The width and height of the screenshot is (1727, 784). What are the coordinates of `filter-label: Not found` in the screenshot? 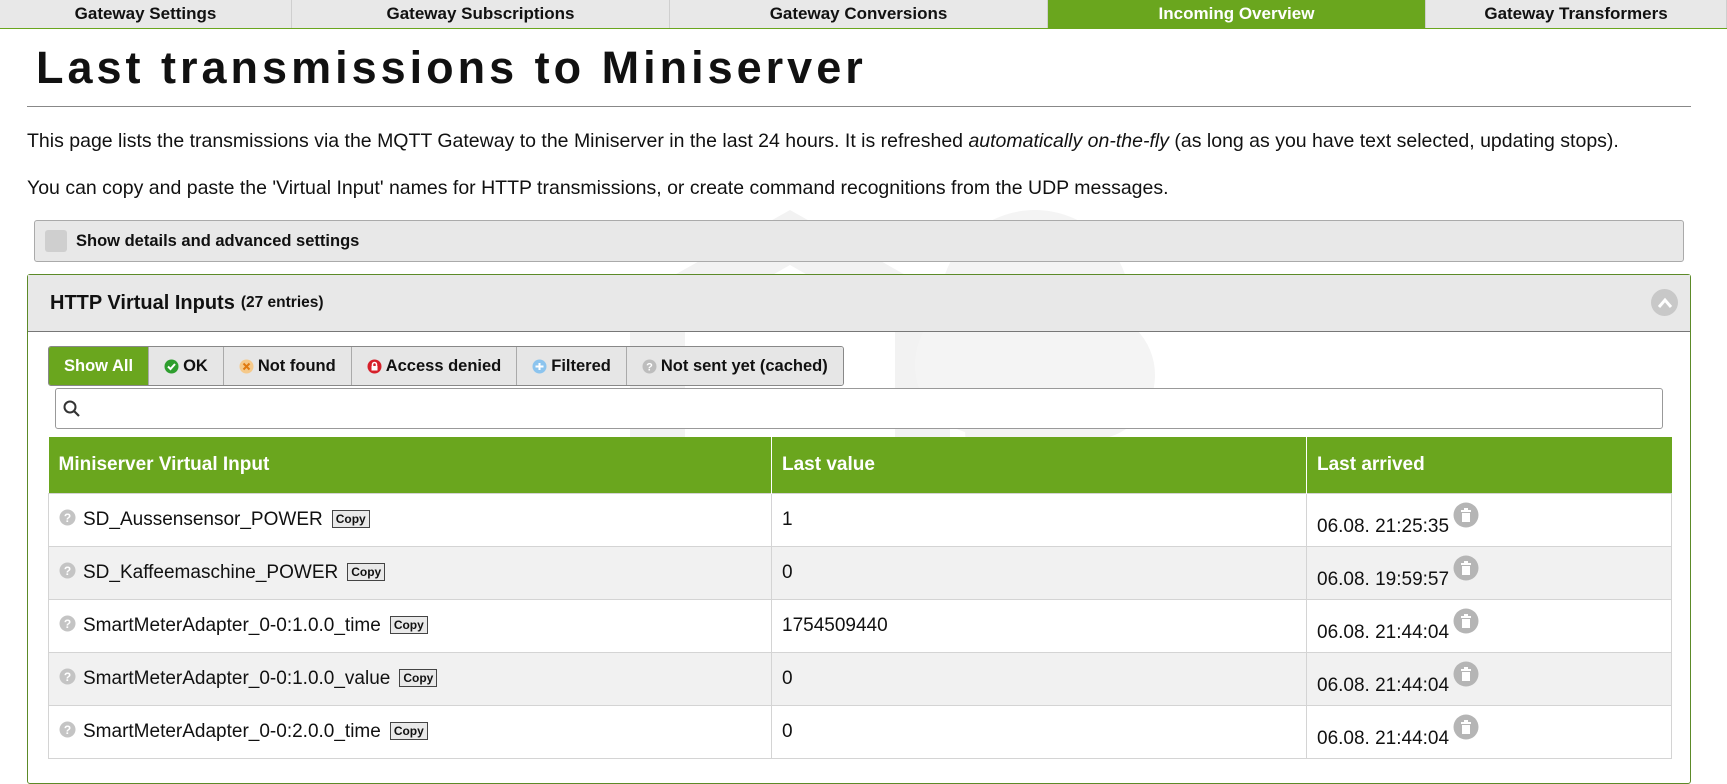 It's located at (296, 365).